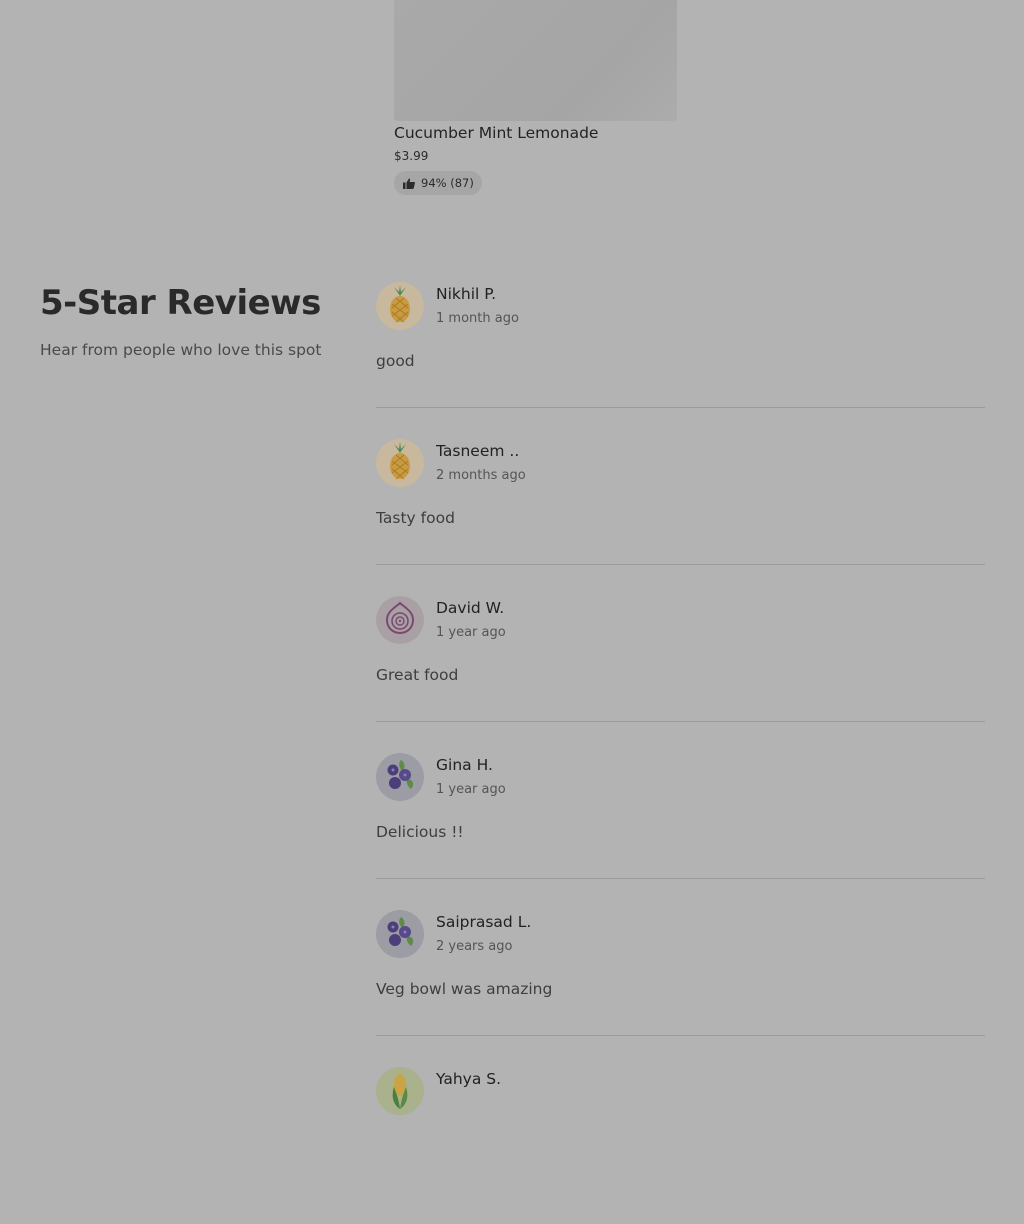 The width and height of the screenshot is (1024, 1224). Describe the element at coordinates (464, 989) in the screenshot. I see `review-text: Veg bowl was amazing` at that location.